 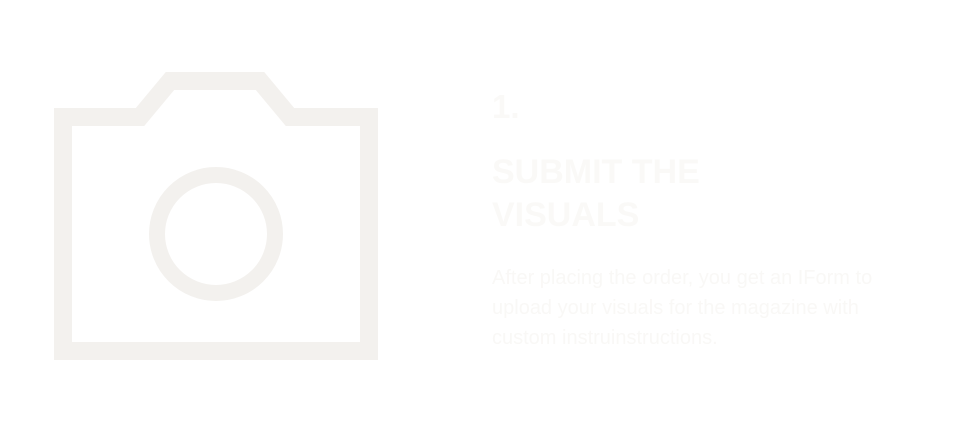 What do you see at coordinates (506, 106) in the screenshot?
I see `step-number: 1.` at bounding box center [506, 106].